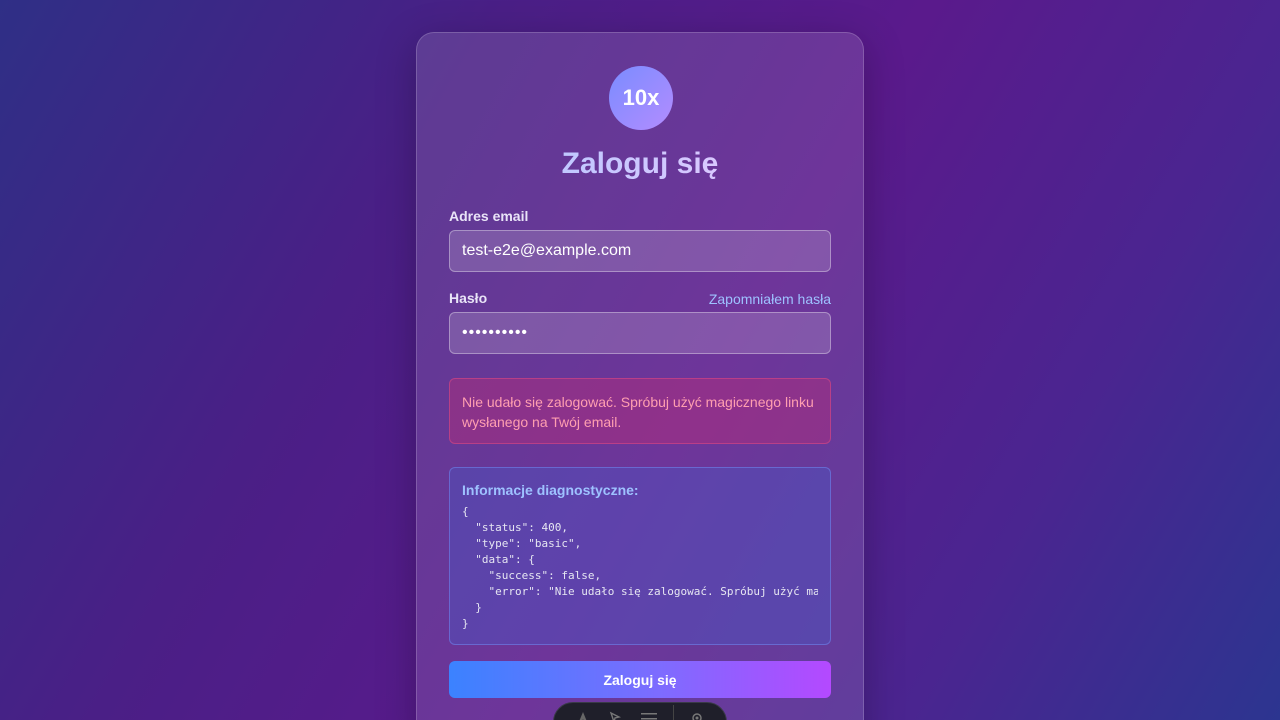  What do you see at coordinates (640, 251) in the screenshot?
I see `email-field` at bounding box center [640, 251].